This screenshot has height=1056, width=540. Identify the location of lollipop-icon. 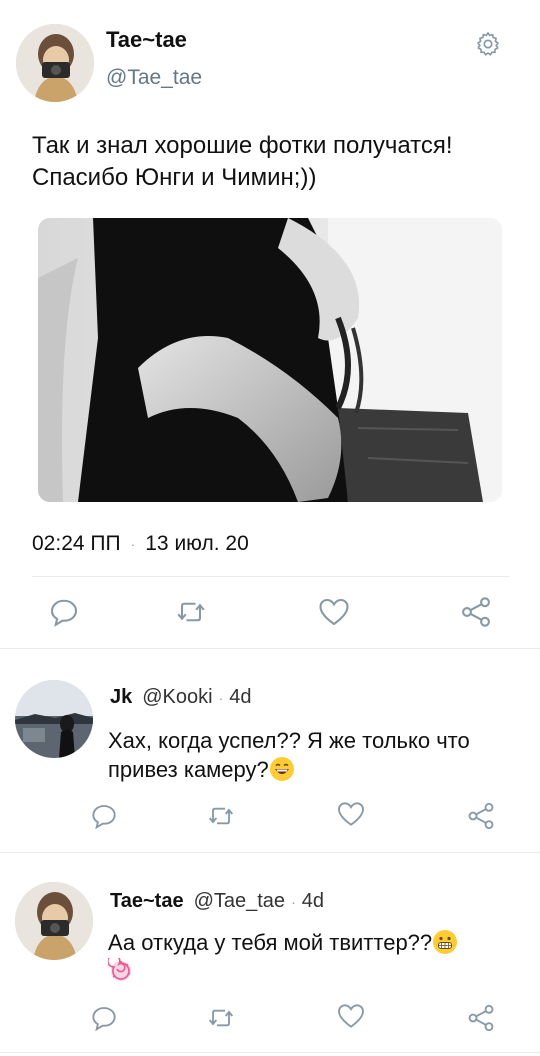
(120, 969).